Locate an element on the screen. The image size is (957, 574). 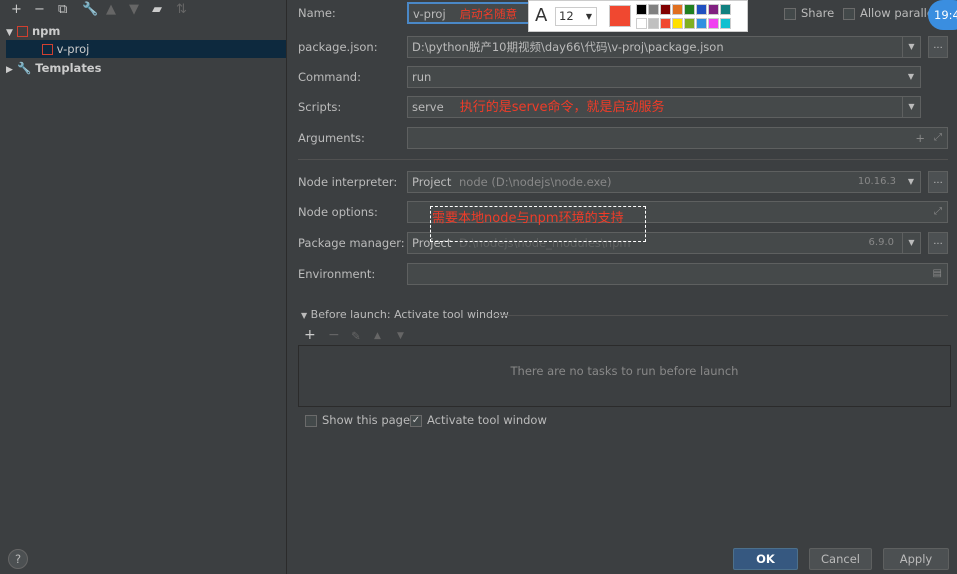
interpreter-project: Project is located at coordinates (432, 182).